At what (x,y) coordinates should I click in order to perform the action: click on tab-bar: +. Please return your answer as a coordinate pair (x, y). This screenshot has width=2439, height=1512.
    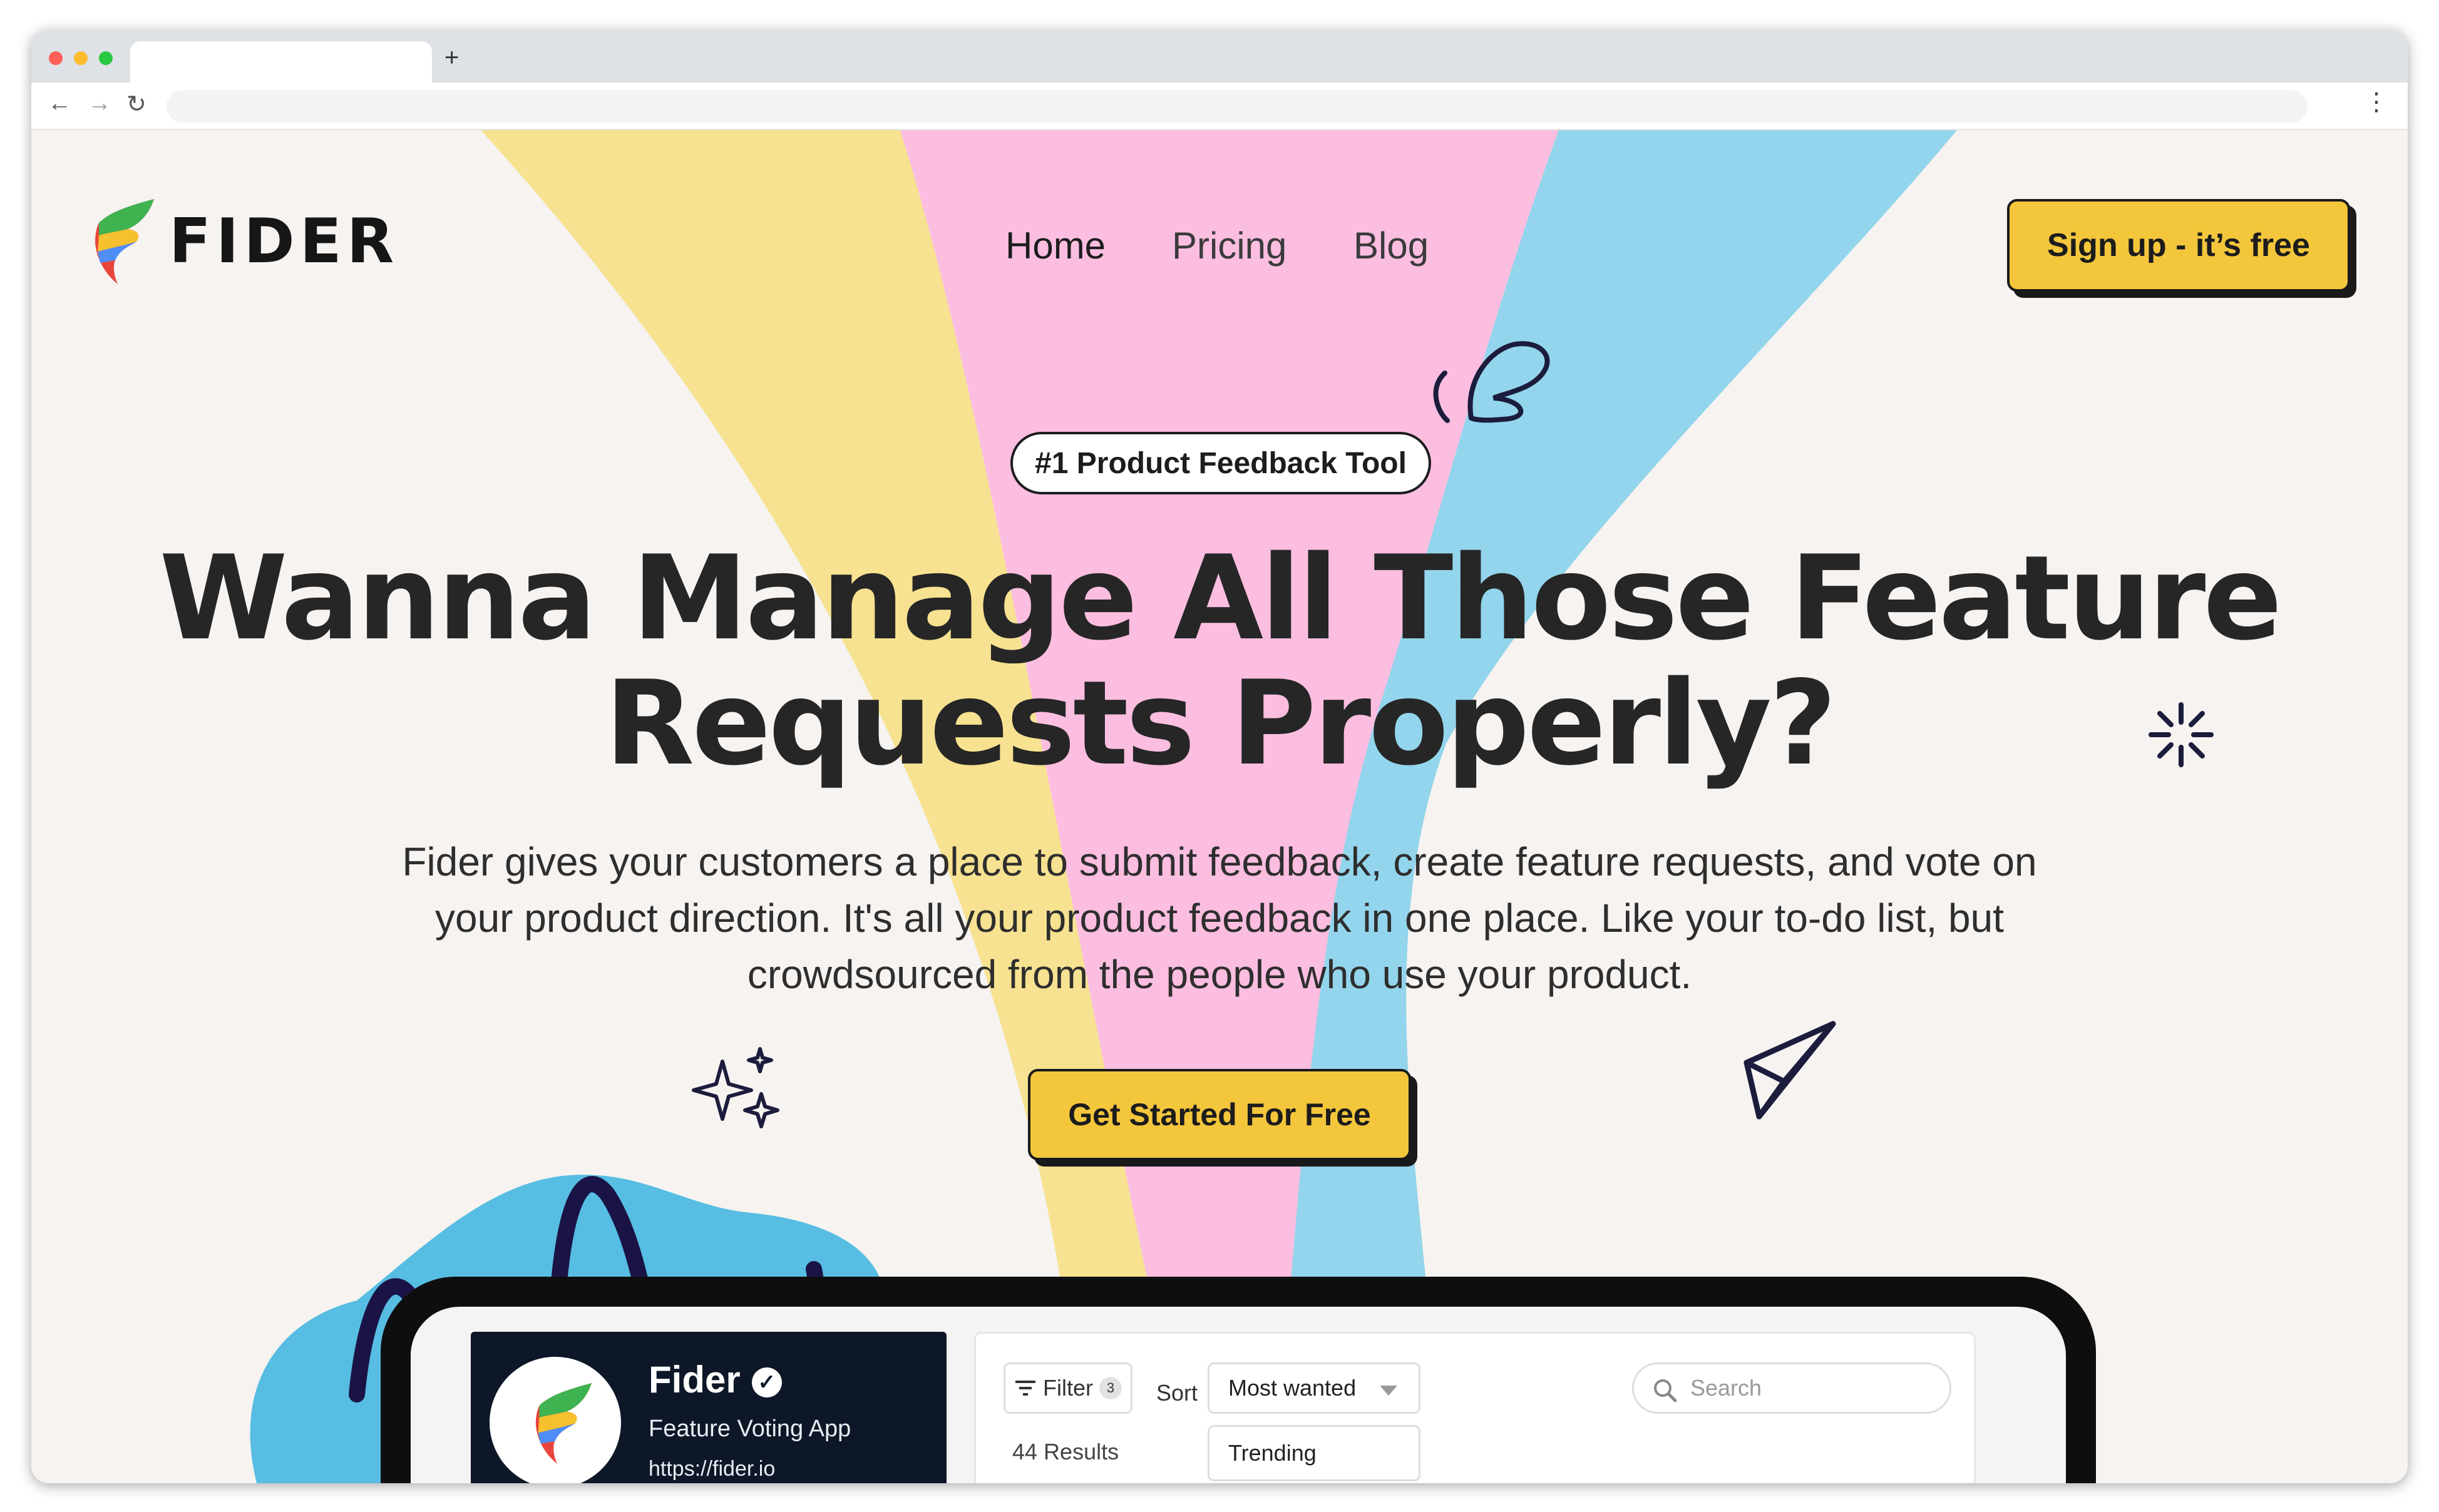
    Looking at the image, I should click on (1219, 56).